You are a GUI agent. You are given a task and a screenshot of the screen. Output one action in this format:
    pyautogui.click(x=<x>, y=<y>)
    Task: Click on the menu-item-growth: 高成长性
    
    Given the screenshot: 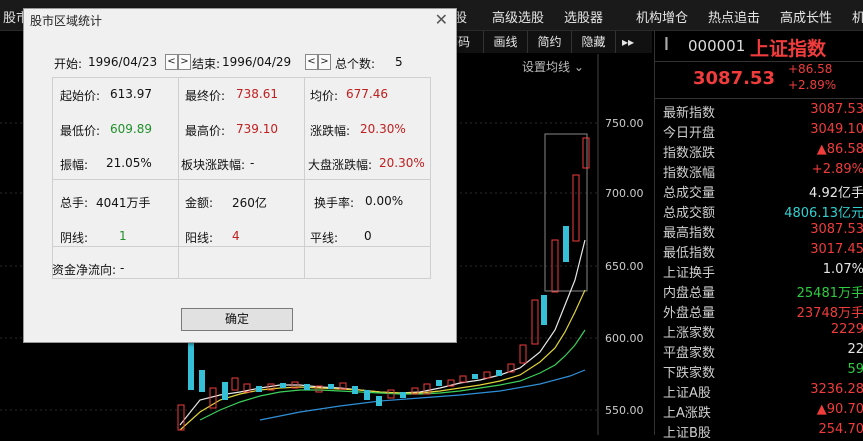 What is the action you would take?
    pyautogui.click(x=806, y=16)
    